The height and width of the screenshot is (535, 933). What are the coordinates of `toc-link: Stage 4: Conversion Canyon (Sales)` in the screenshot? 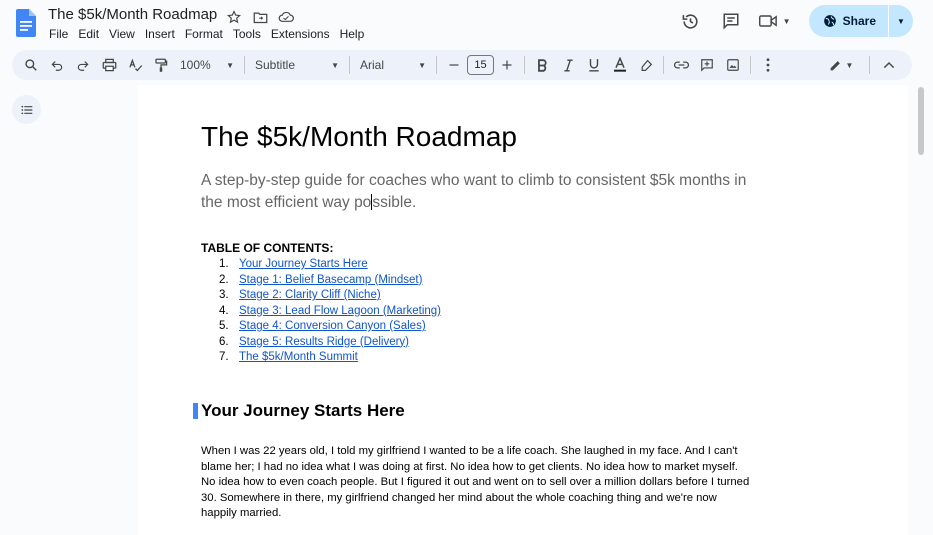 It's located at (332, 327).